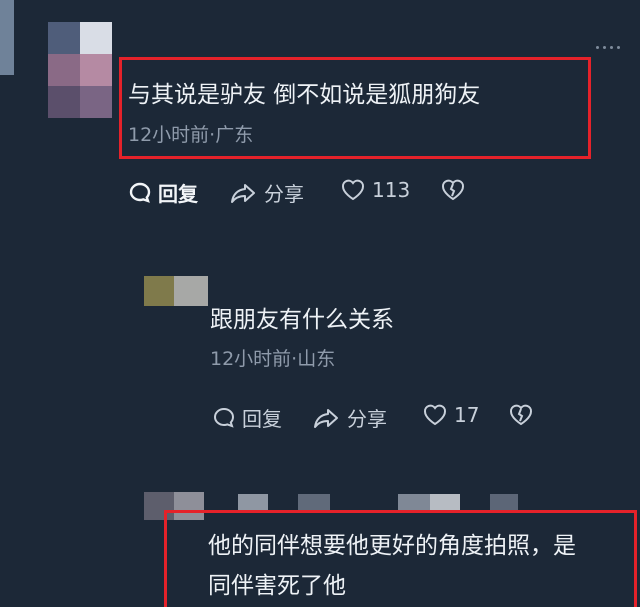 The image size is (640, 607). Describe the element at coordinates (467, 415) in the screenshot. I see `like-count: 17` at that location.